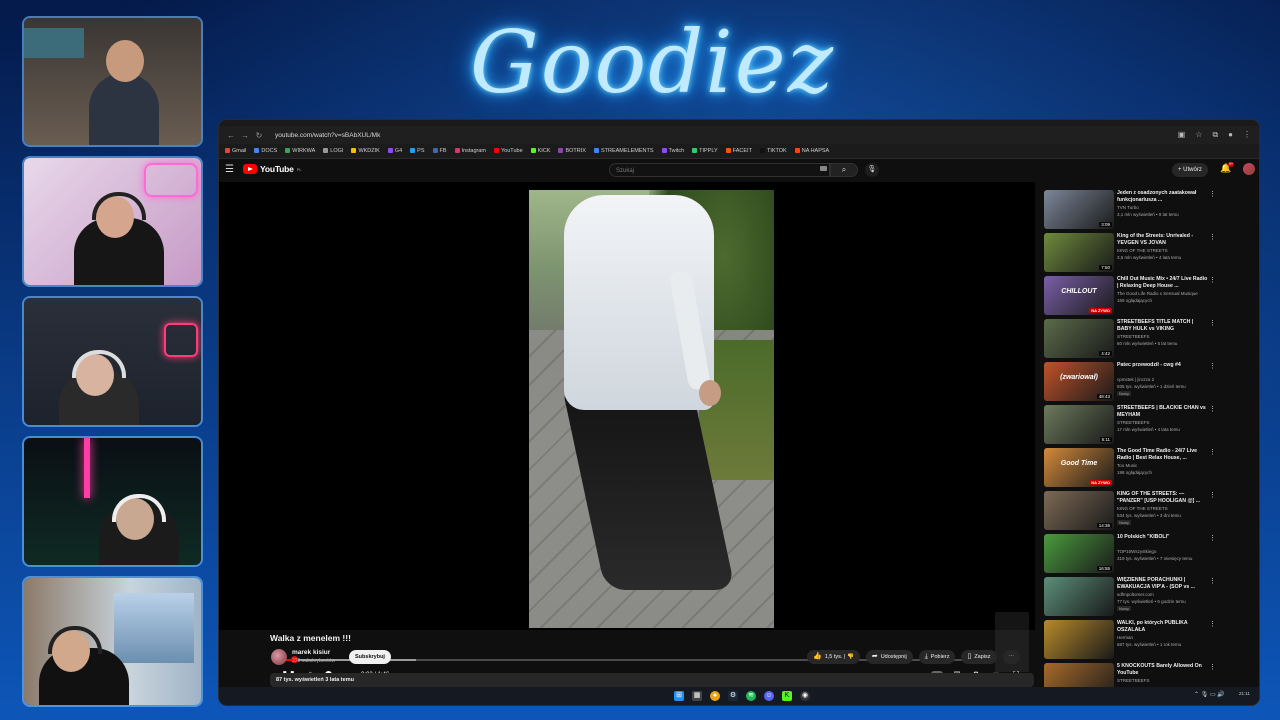  I want to click on youtube-logo: YouTube PL, so click(272, 169).